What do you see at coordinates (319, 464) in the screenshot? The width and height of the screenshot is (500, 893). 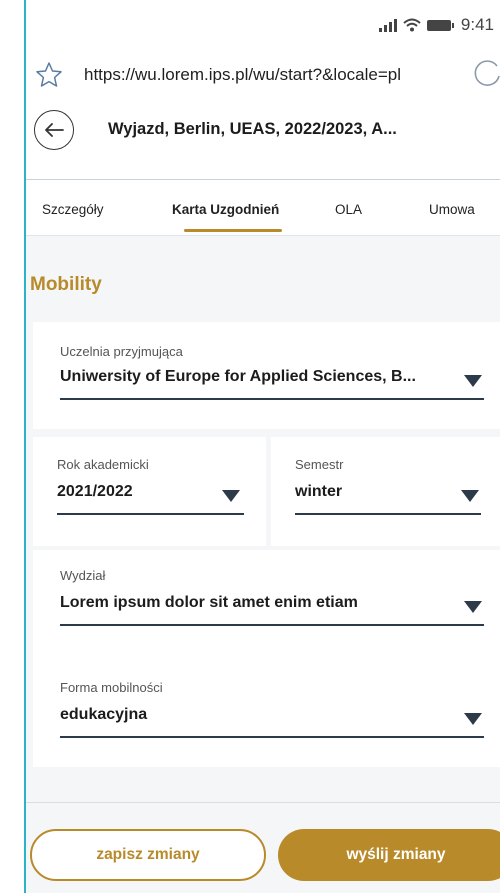 I see `semester-label: Semestr` at bounding box center [319, 464].